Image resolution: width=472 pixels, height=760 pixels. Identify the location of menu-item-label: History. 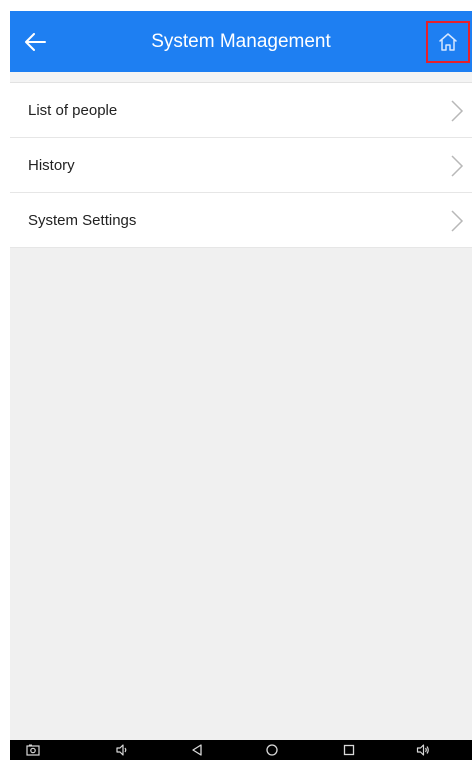
(51, 165).